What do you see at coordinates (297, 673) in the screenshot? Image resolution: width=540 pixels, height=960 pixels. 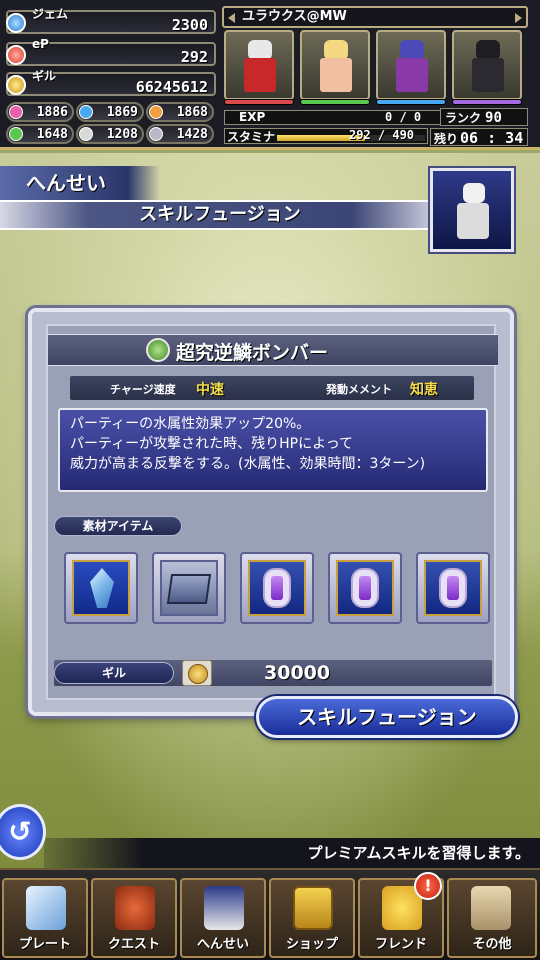 I see `cost-value: 30000` at bounding box center [297, 673].